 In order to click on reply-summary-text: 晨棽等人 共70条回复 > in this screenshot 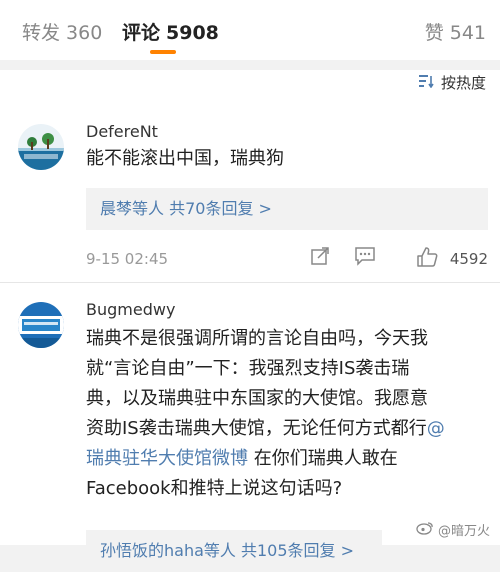, I will do `click(186, 208)`.